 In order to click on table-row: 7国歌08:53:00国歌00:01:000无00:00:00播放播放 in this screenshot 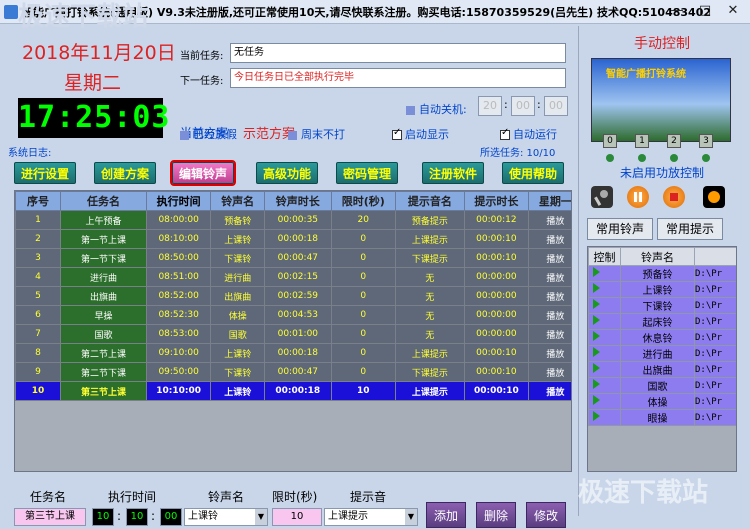, I will do `click(293, 334)`.